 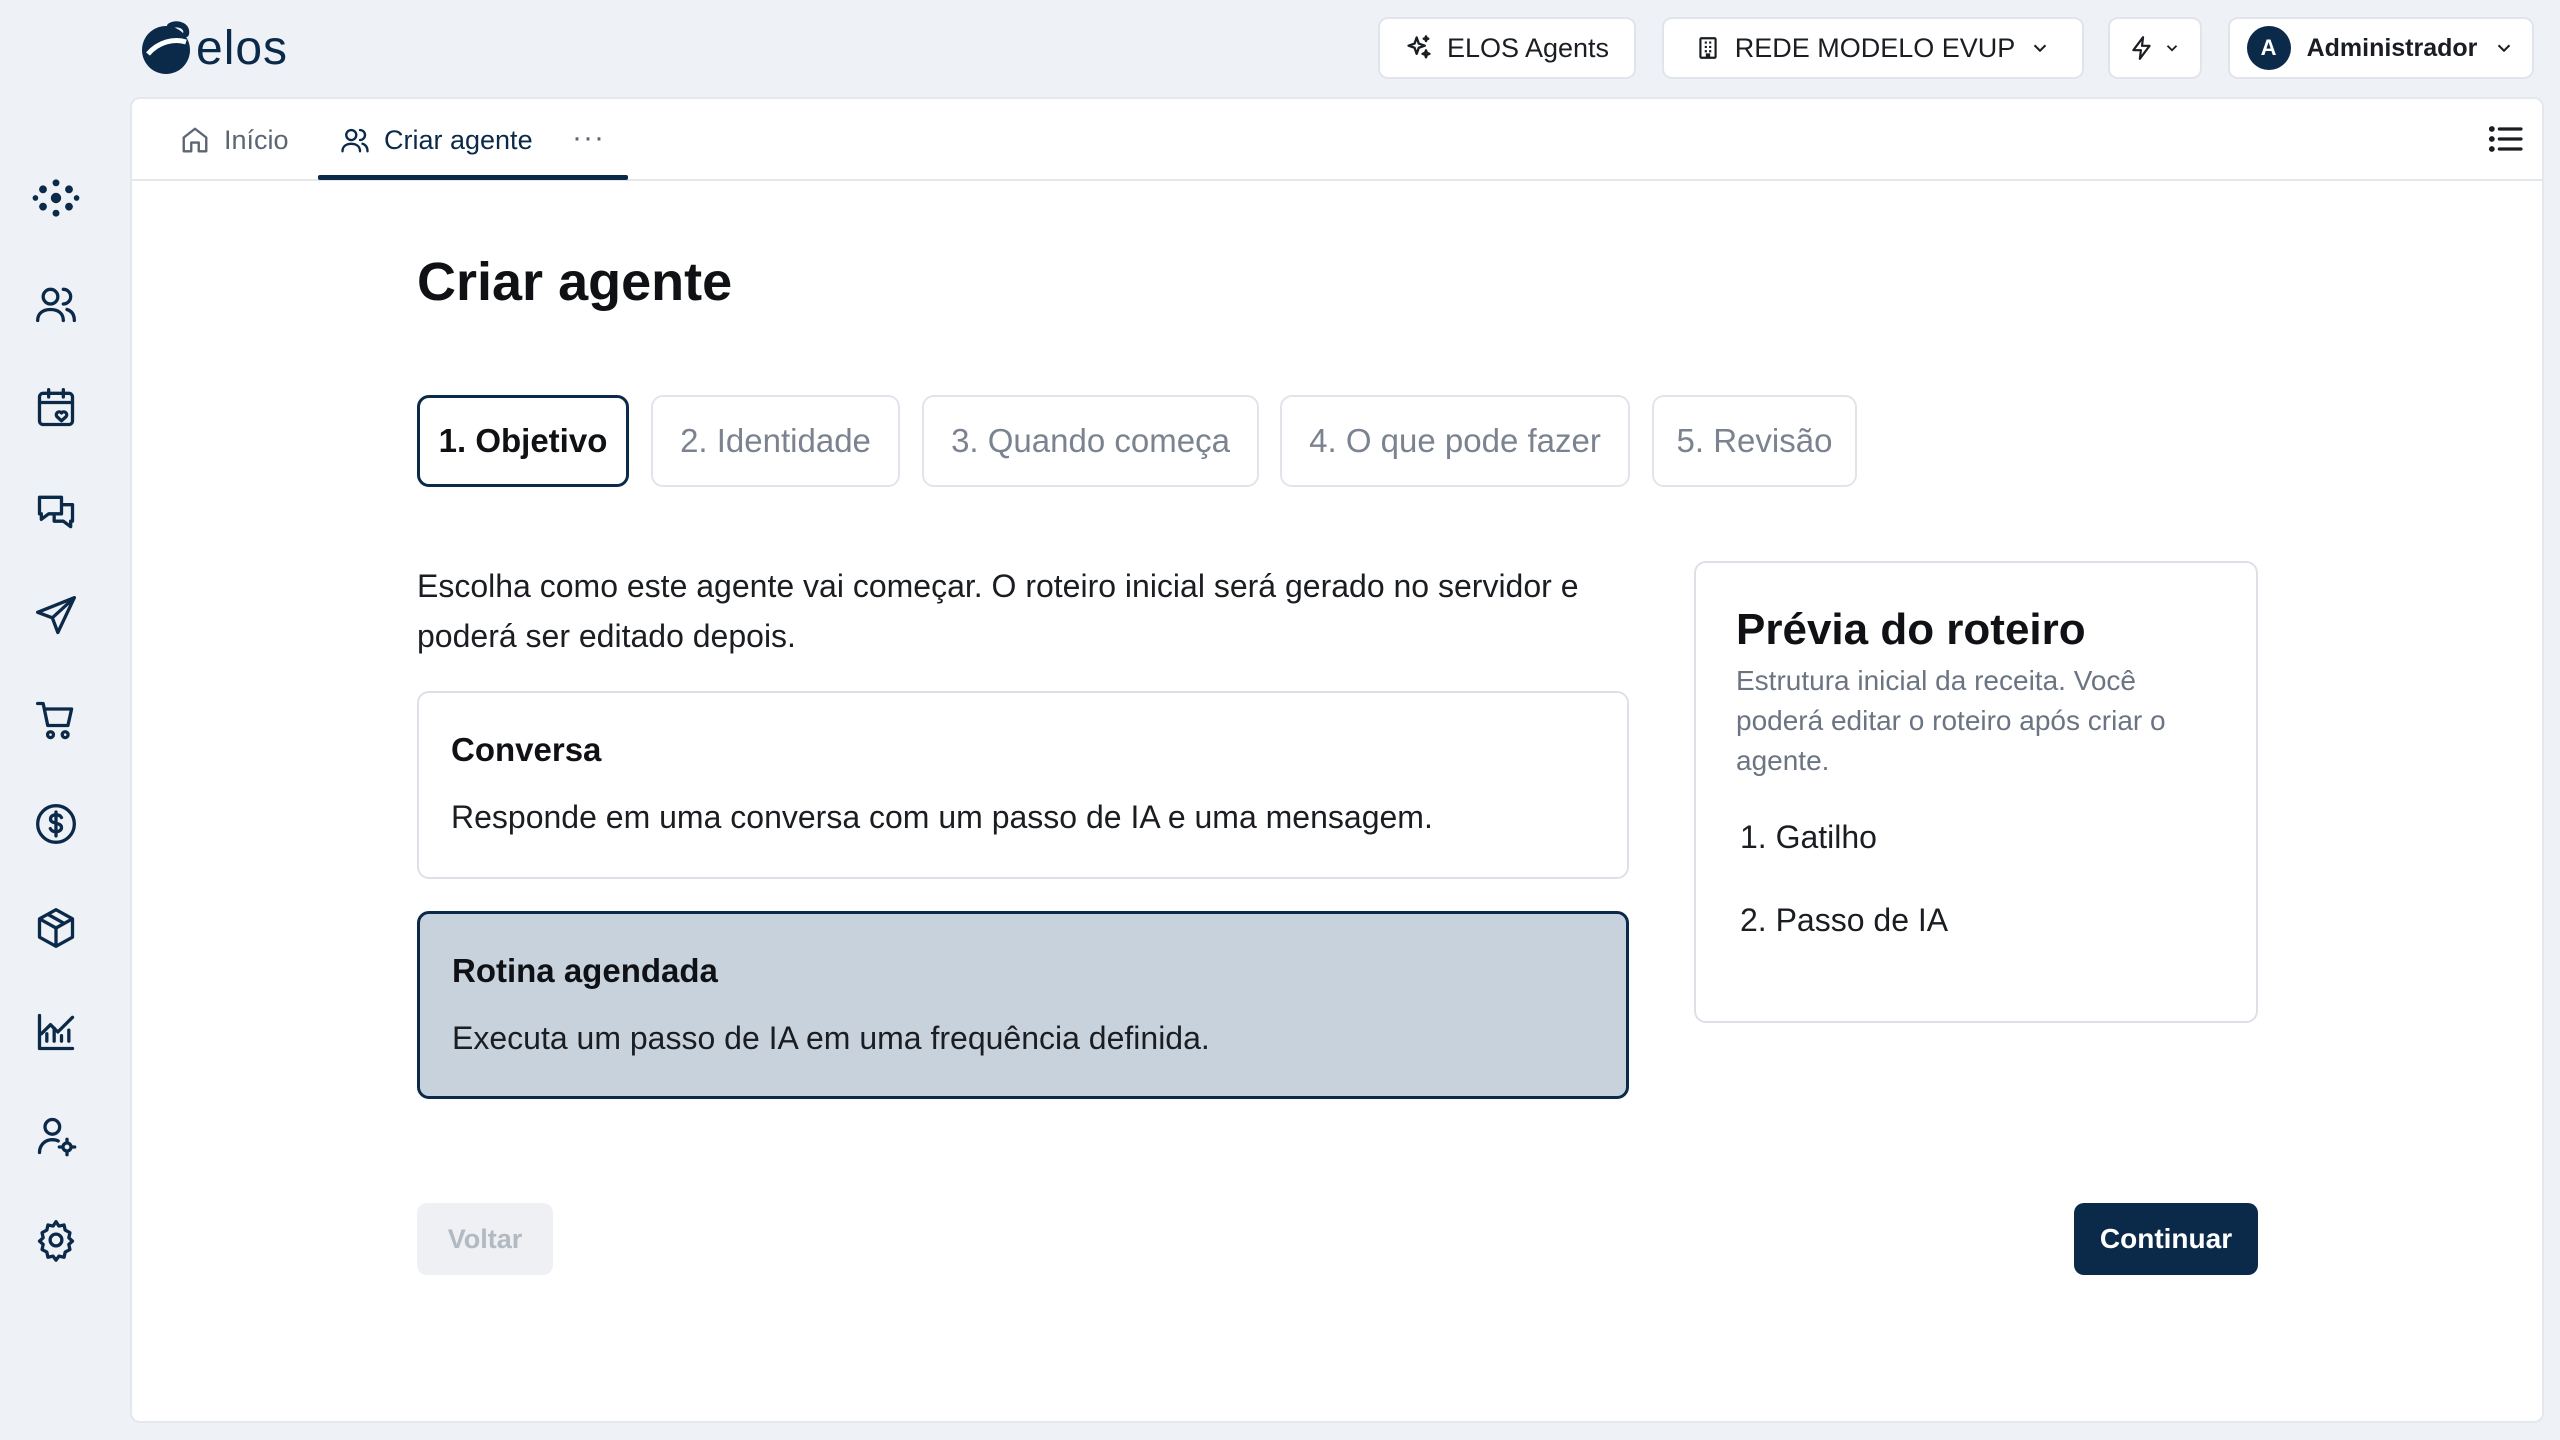 What do you see at coordinates (56, 1032) in the screenshot?
I see `chart-icon` at bounding box center [56, 1032].